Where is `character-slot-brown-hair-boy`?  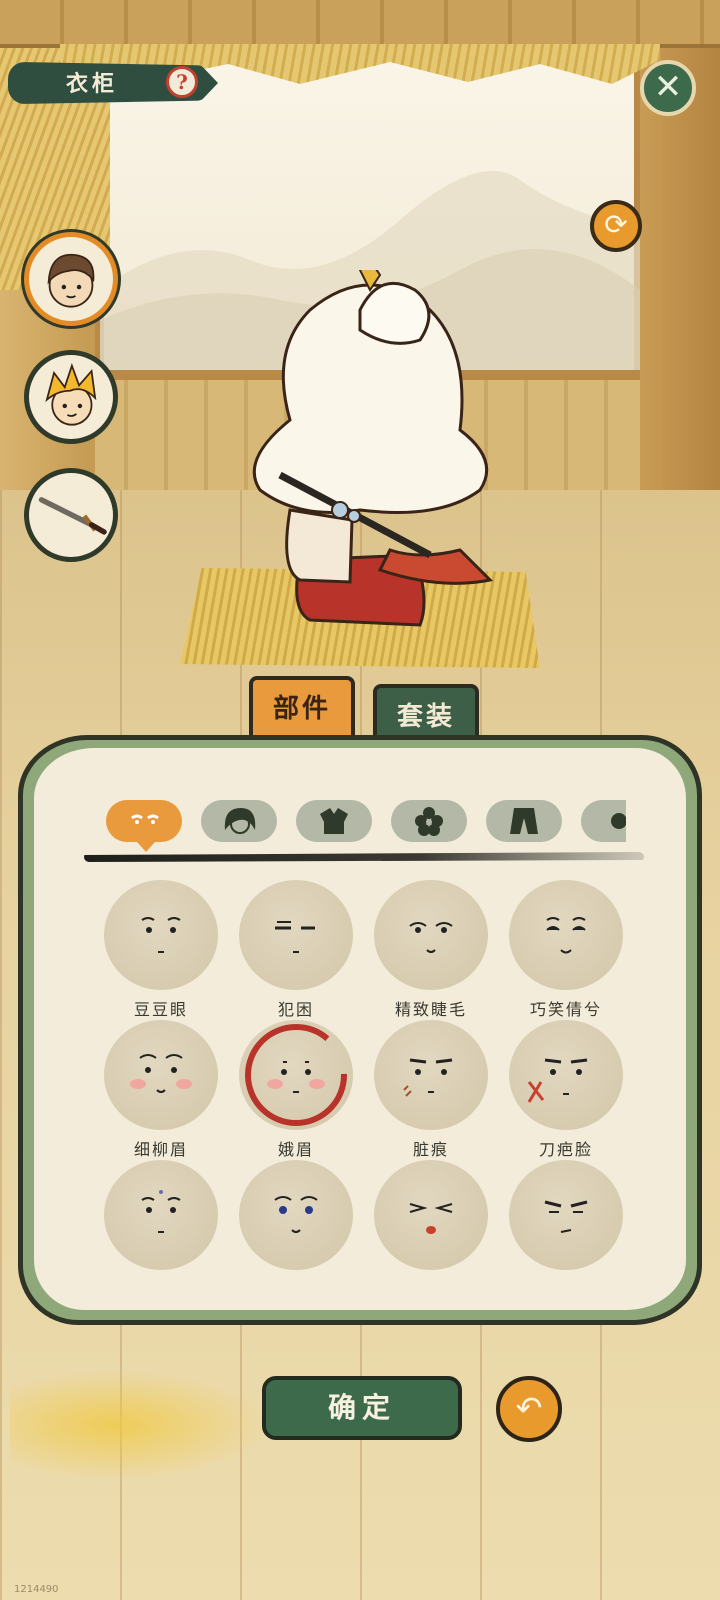 character-slot-brown-hair-boy is located at coordinates (71, 279).